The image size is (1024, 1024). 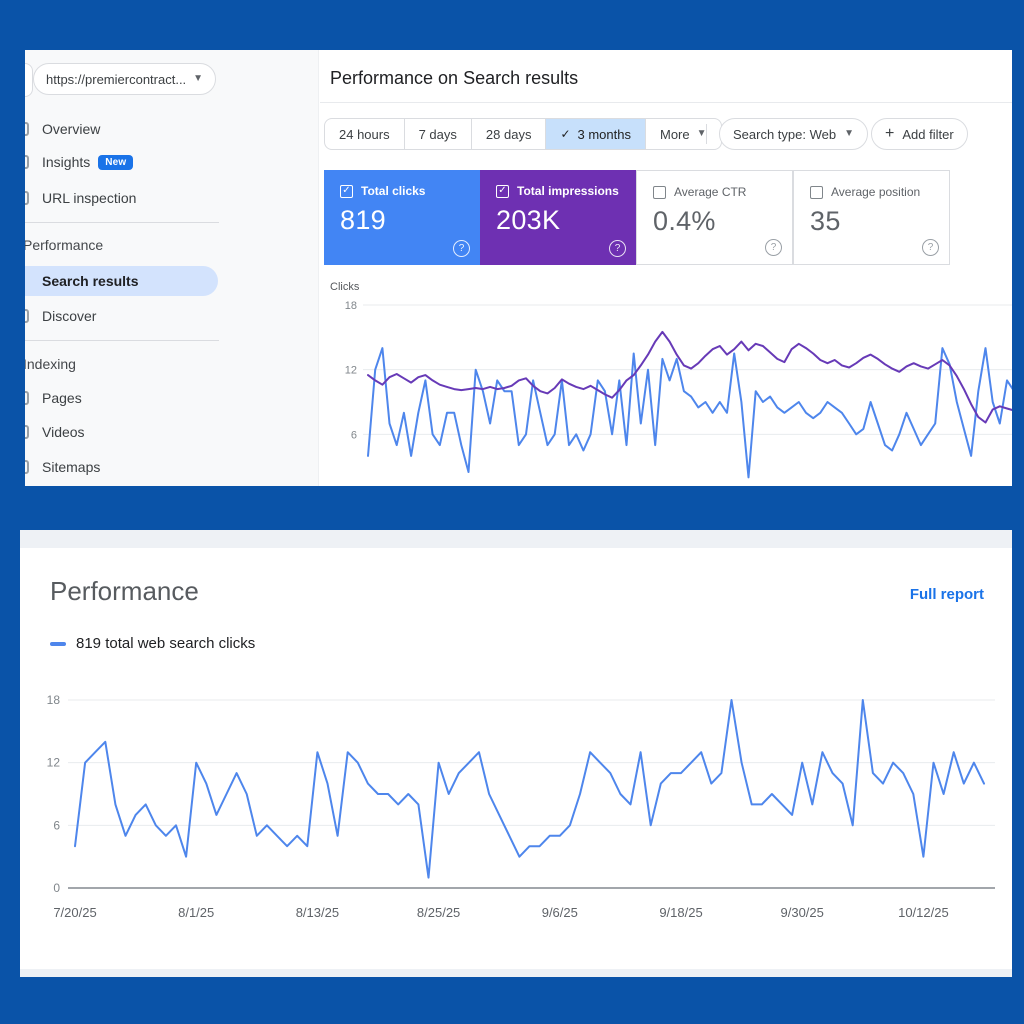 What do you see at coordinates (163, 162) in the screenshot?
I see `sidebar-item-insights: Insights New` at bounding box center [163, 162].